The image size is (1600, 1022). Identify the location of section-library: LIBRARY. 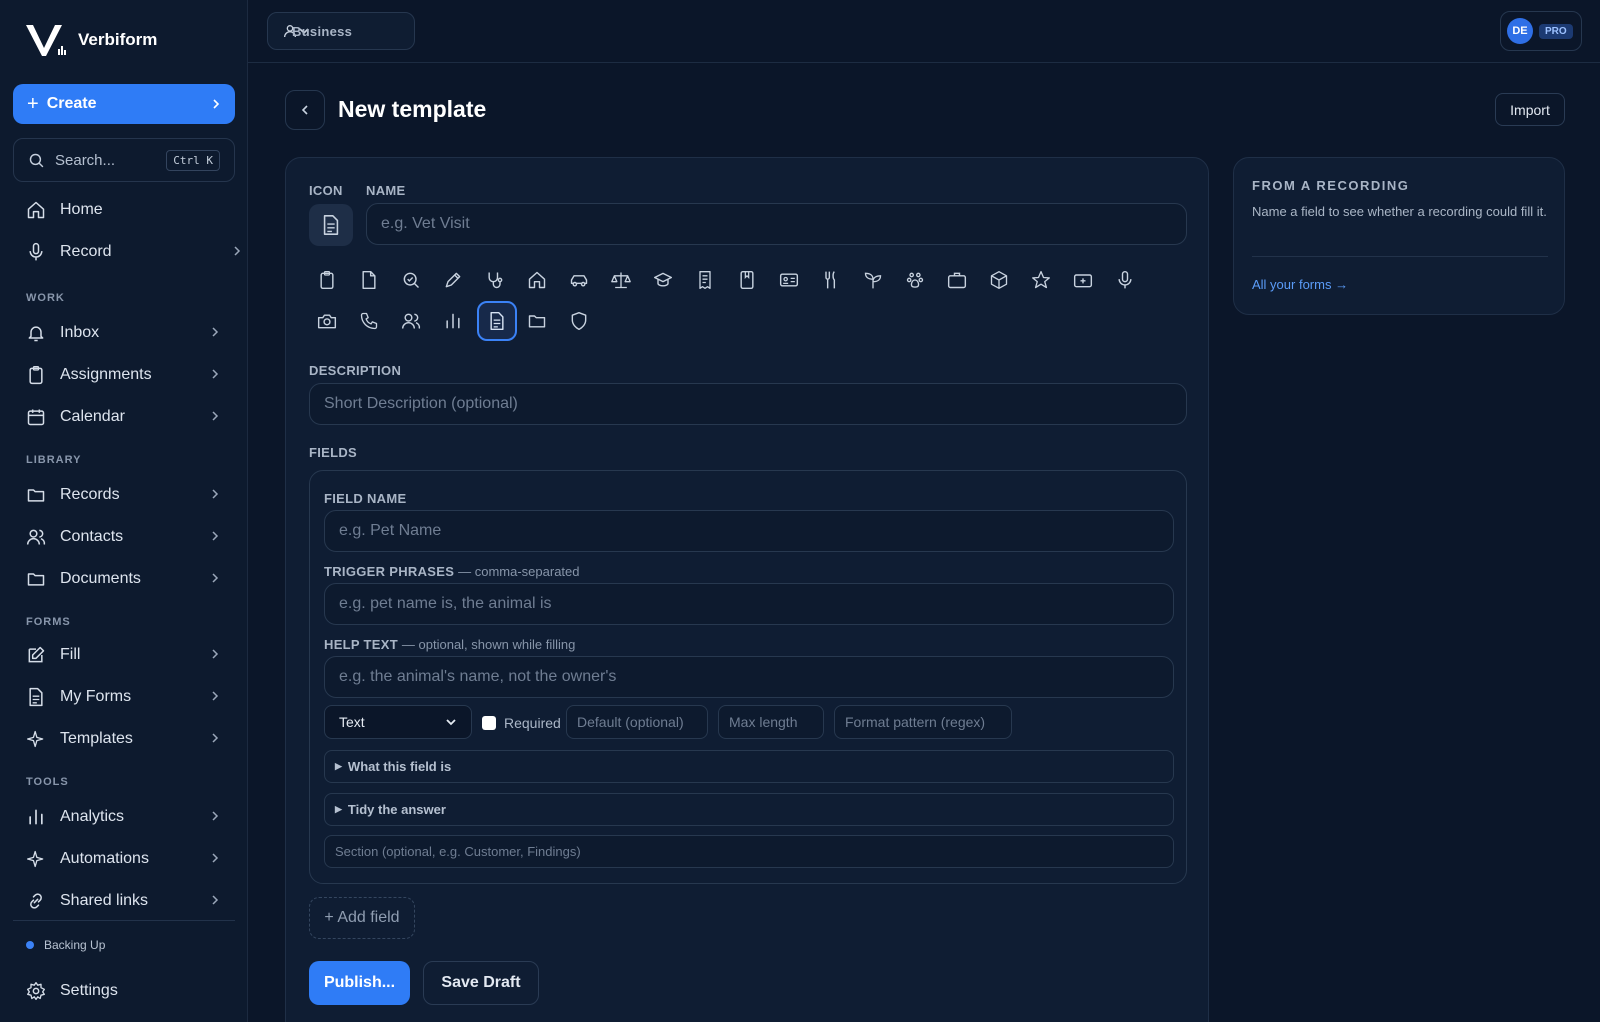
(54, 460).